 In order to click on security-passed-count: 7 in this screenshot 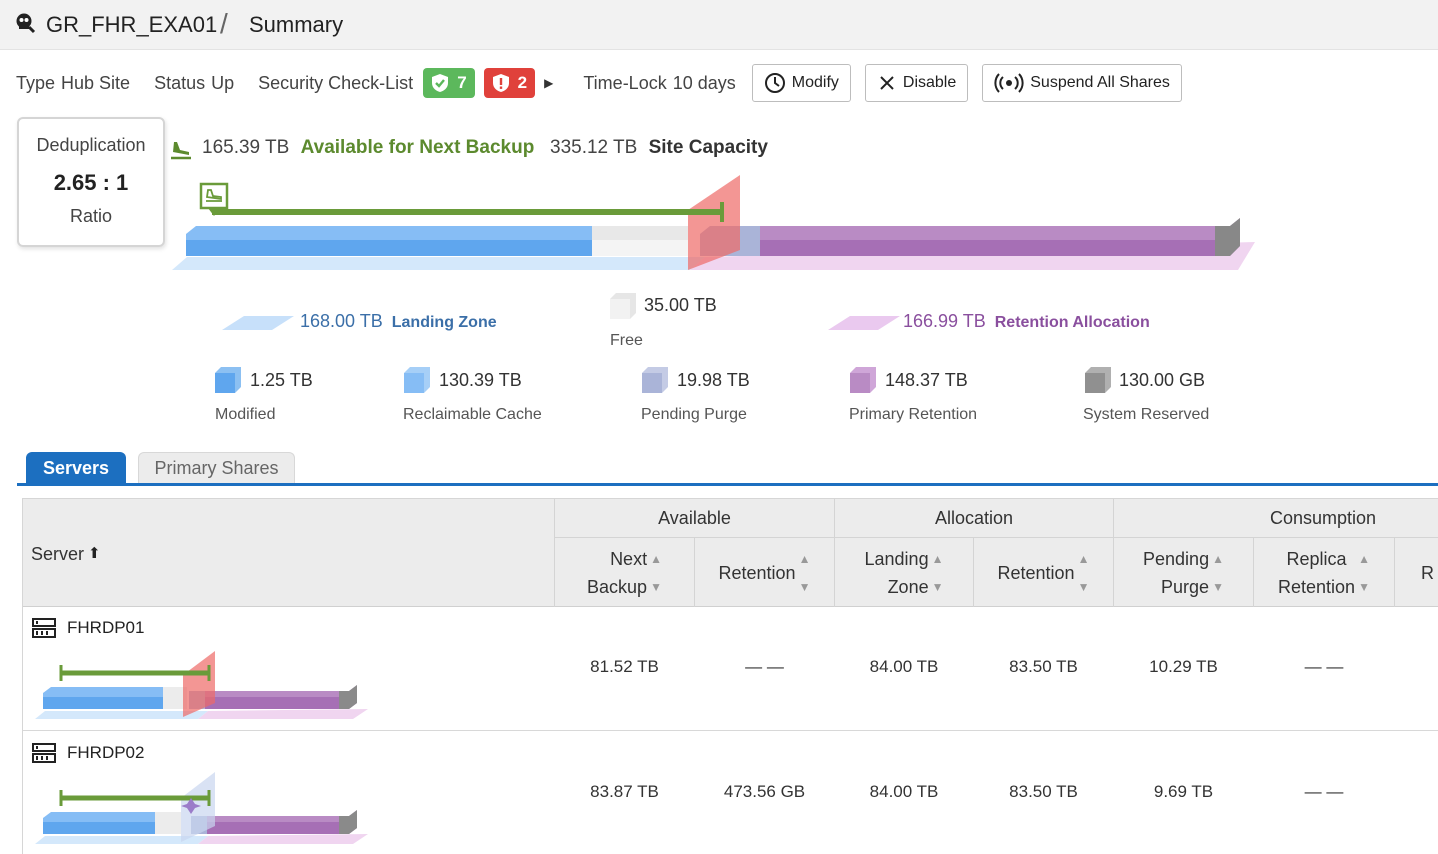, I will do `click(462, 82)`.